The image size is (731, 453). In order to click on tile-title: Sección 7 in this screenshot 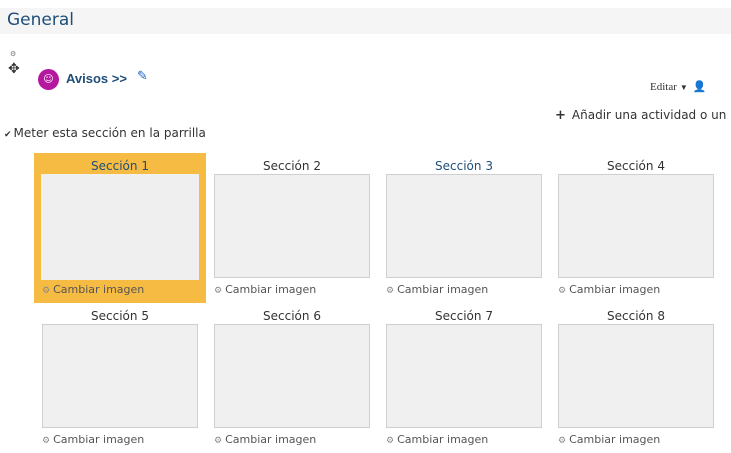, I will do `click(464, 316)`.